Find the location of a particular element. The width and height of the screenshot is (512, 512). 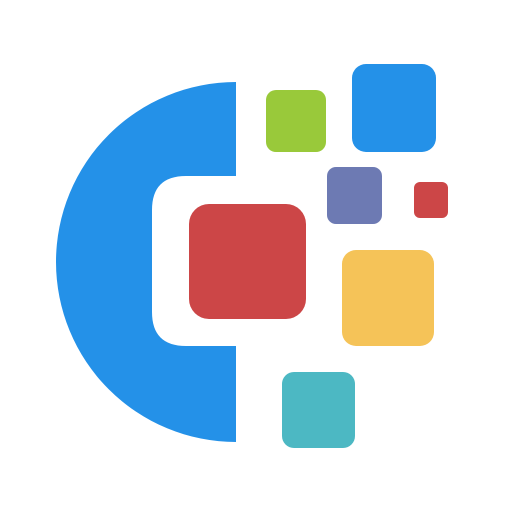

teal-square is located at coordinates (318, 410).